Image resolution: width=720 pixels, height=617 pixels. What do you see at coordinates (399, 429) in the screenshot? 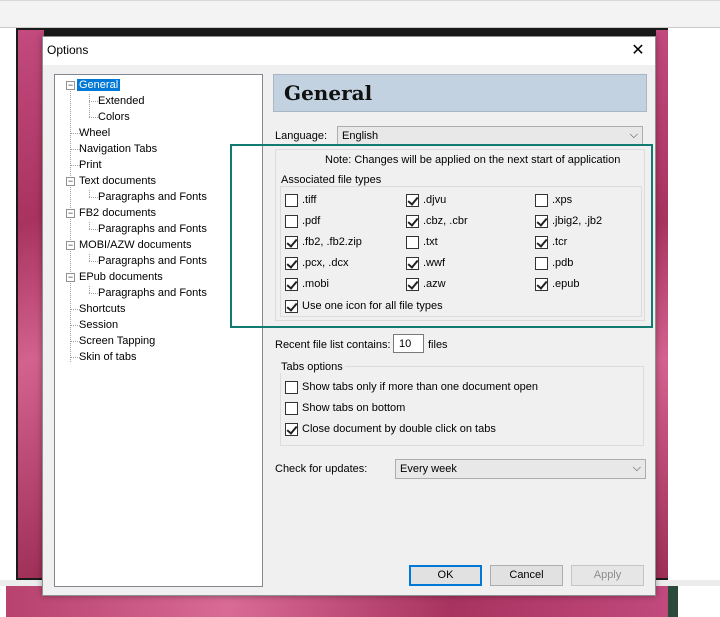
I see `checkbox-label: Close document by double click on tabs` at bounding box center [399, 429].